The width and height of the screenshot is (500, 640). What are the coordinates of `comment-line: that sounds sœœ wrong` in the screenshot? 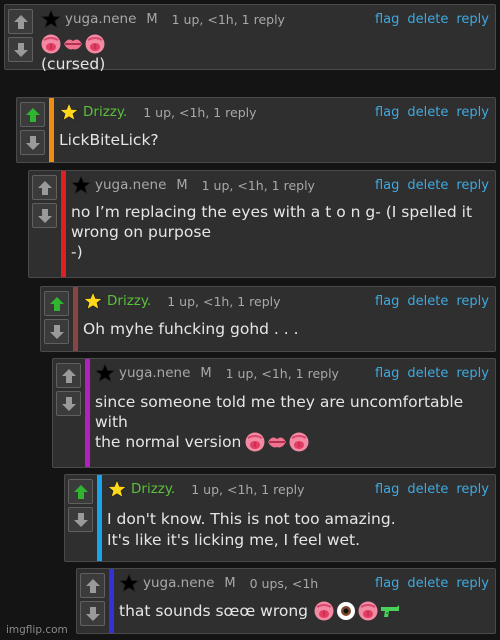 It's located at (304, 611).